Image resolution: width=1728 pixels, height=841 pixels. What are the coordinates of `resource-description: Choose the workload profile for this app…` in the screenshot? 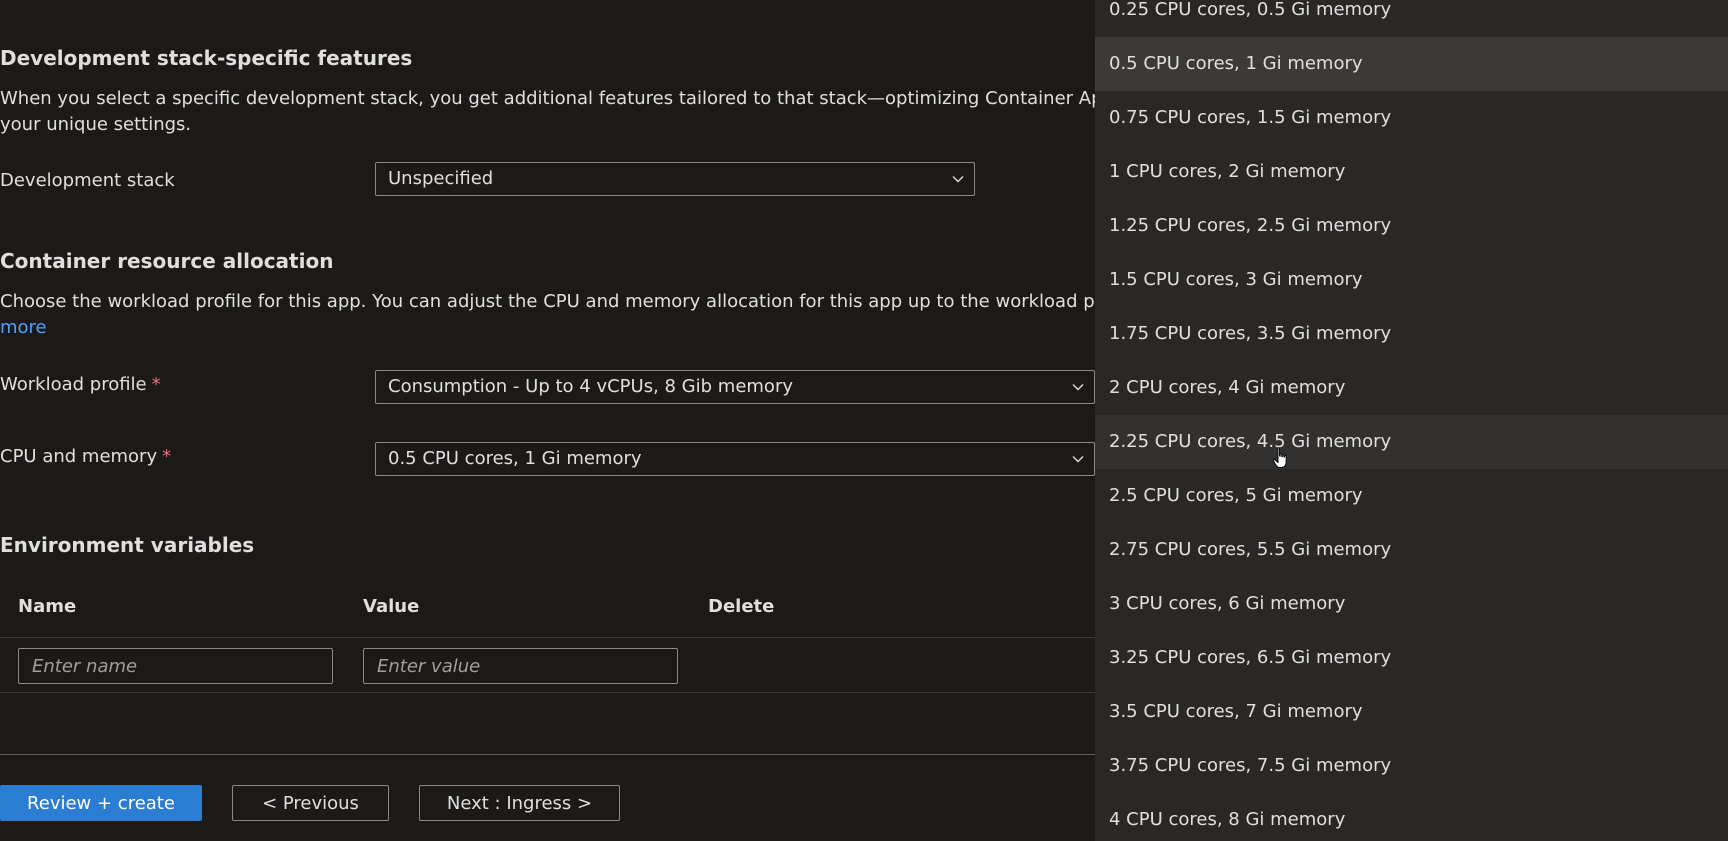 It's located at (547, 315).